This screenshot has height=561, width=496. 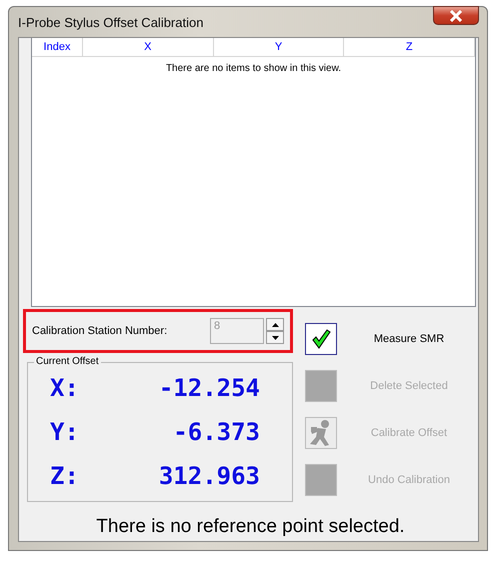 I want to click on down-arrow-icon, so click(x=275, y=338).